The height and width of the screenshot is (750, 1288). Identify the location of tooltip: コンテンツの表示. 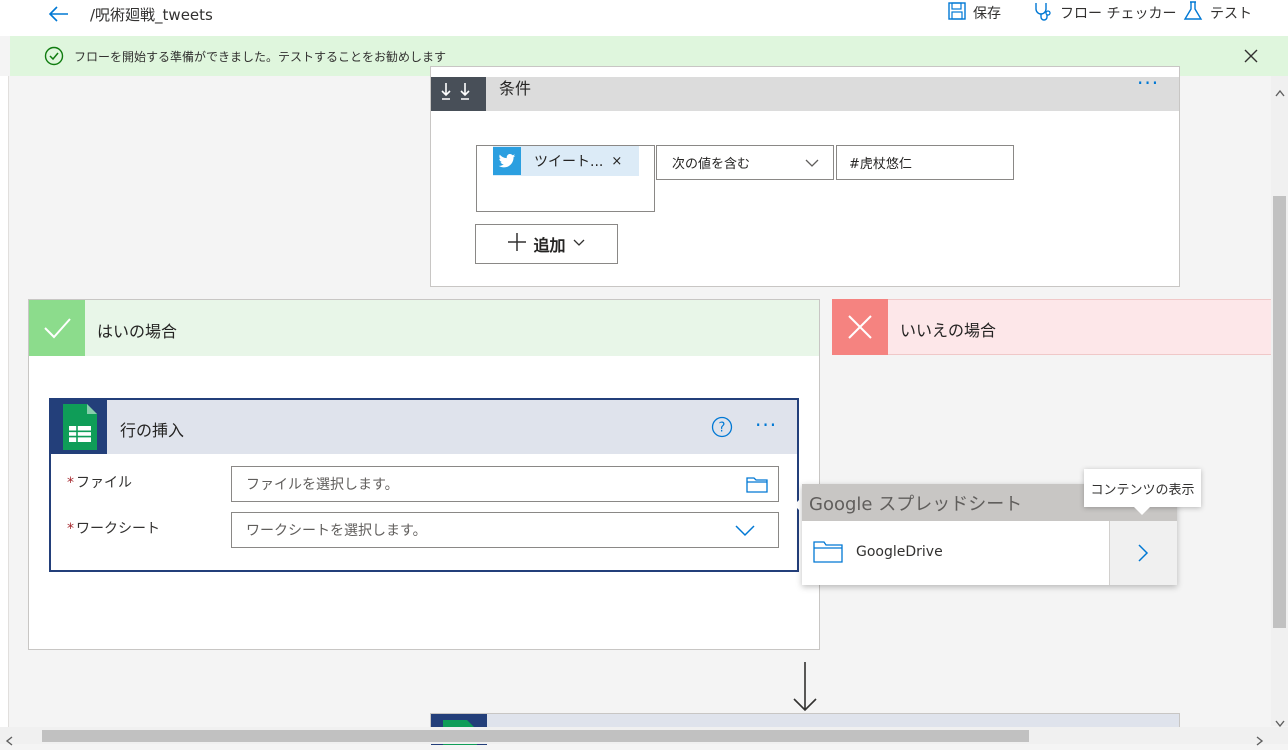
(1142, 488).